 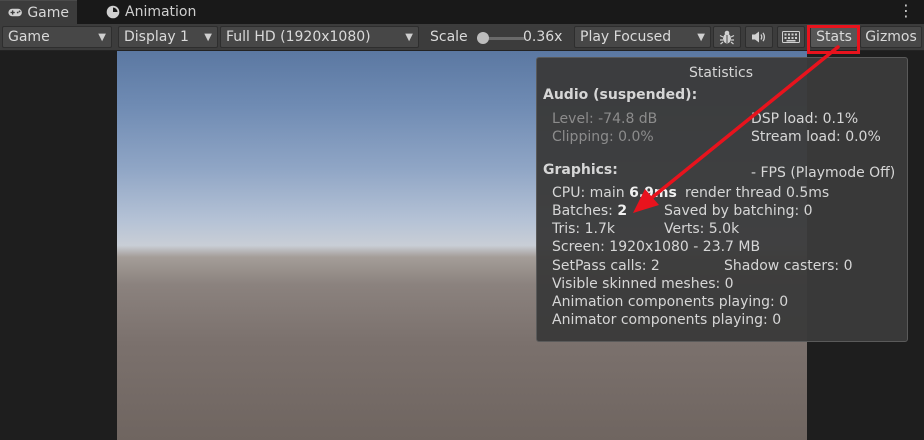 I want to click on debug-button, so click(x=727, y=37).